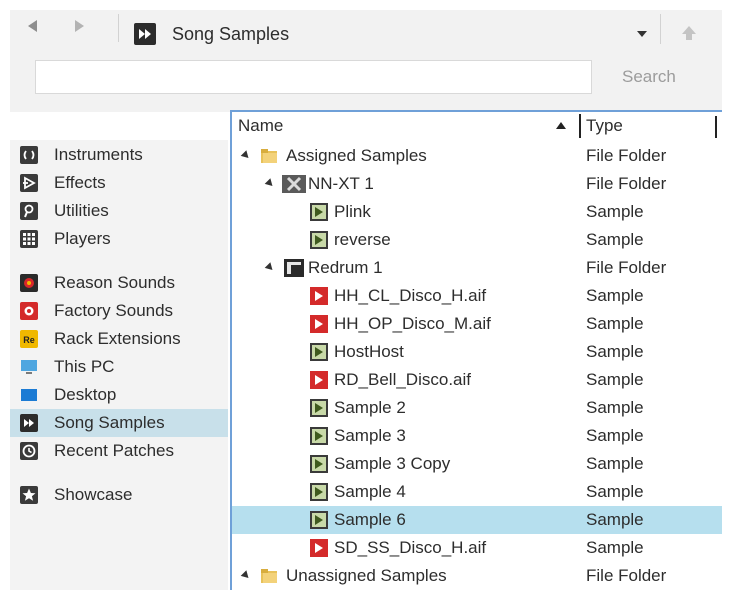 The image size is (732, 590). I want to click on list-row-sd-ss-disco-h: SD_SS_Disco_H.aif Sample, so click(477, 548).